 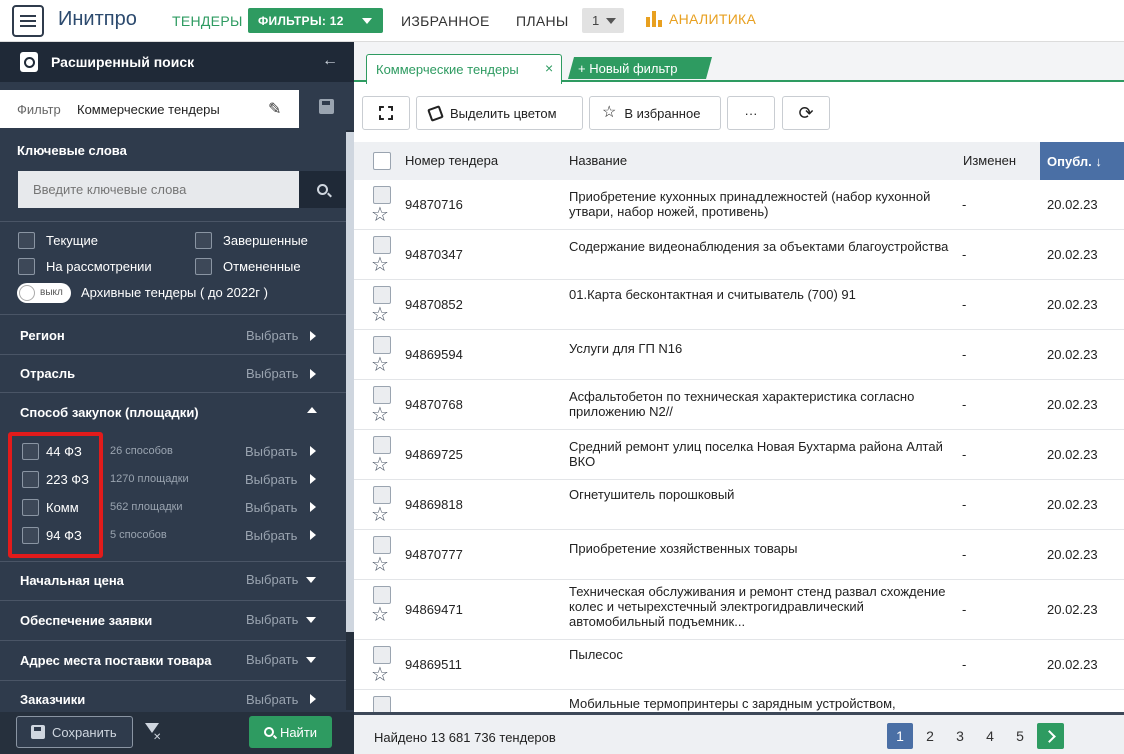 I want to click on next-page-button, so click(x=1050, y=736).